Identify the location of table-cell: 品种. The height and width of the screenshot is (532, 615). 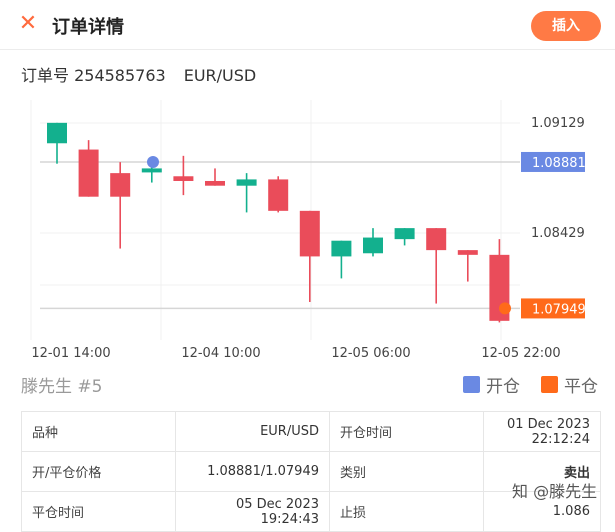
(98, 431).